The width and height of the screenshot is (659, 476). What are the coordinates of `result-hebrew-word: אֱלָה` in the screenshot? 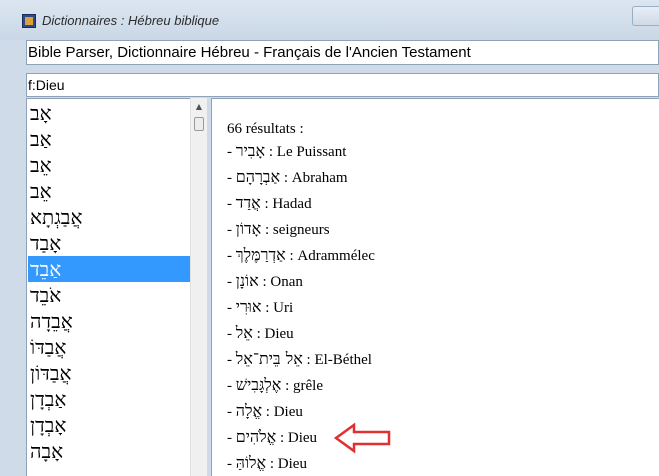 It's located at (249, 410).